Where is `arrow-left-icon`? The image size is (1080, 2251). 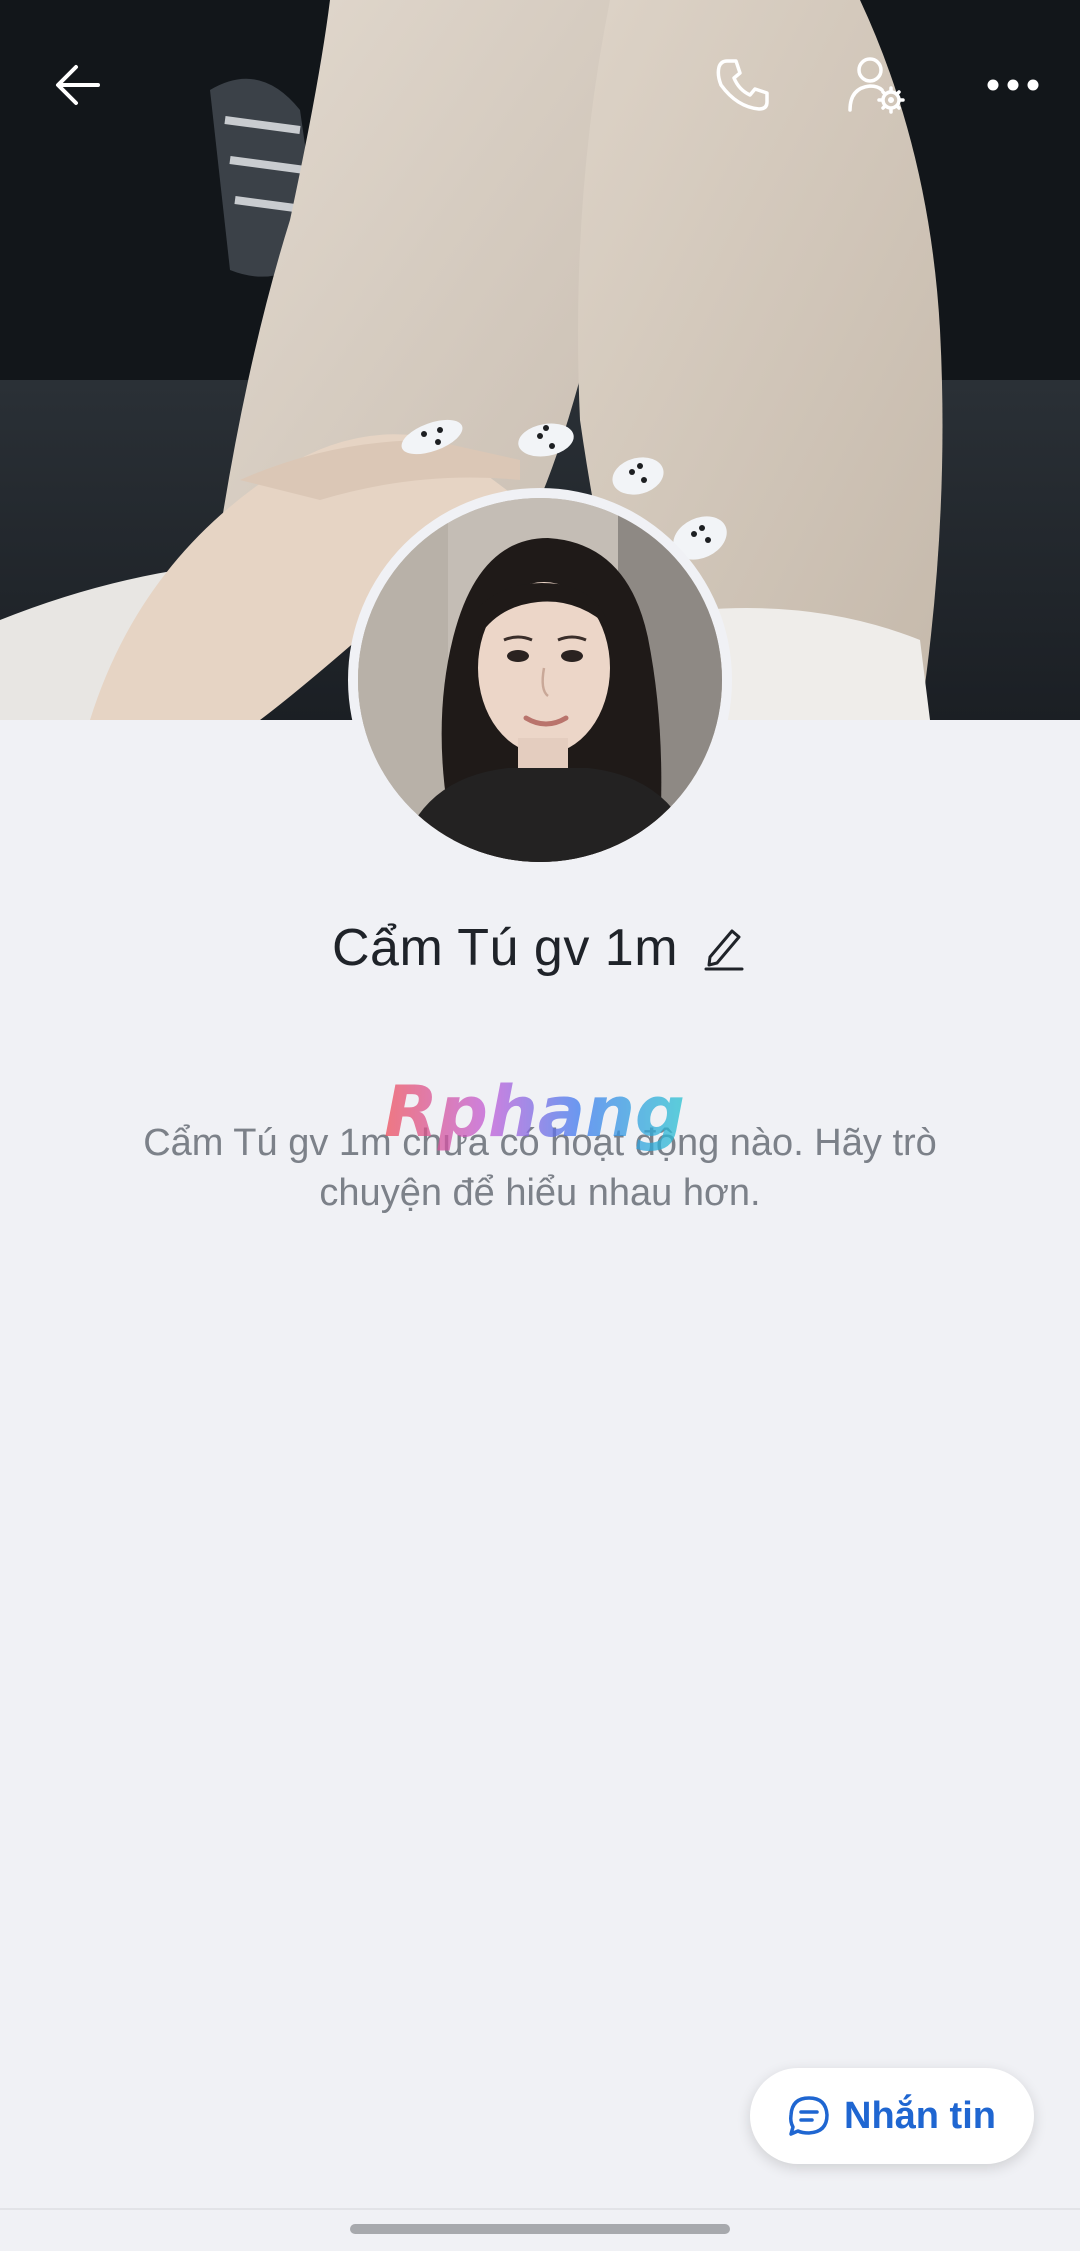
arrow-left-icon is located at coordinates (78, 85).